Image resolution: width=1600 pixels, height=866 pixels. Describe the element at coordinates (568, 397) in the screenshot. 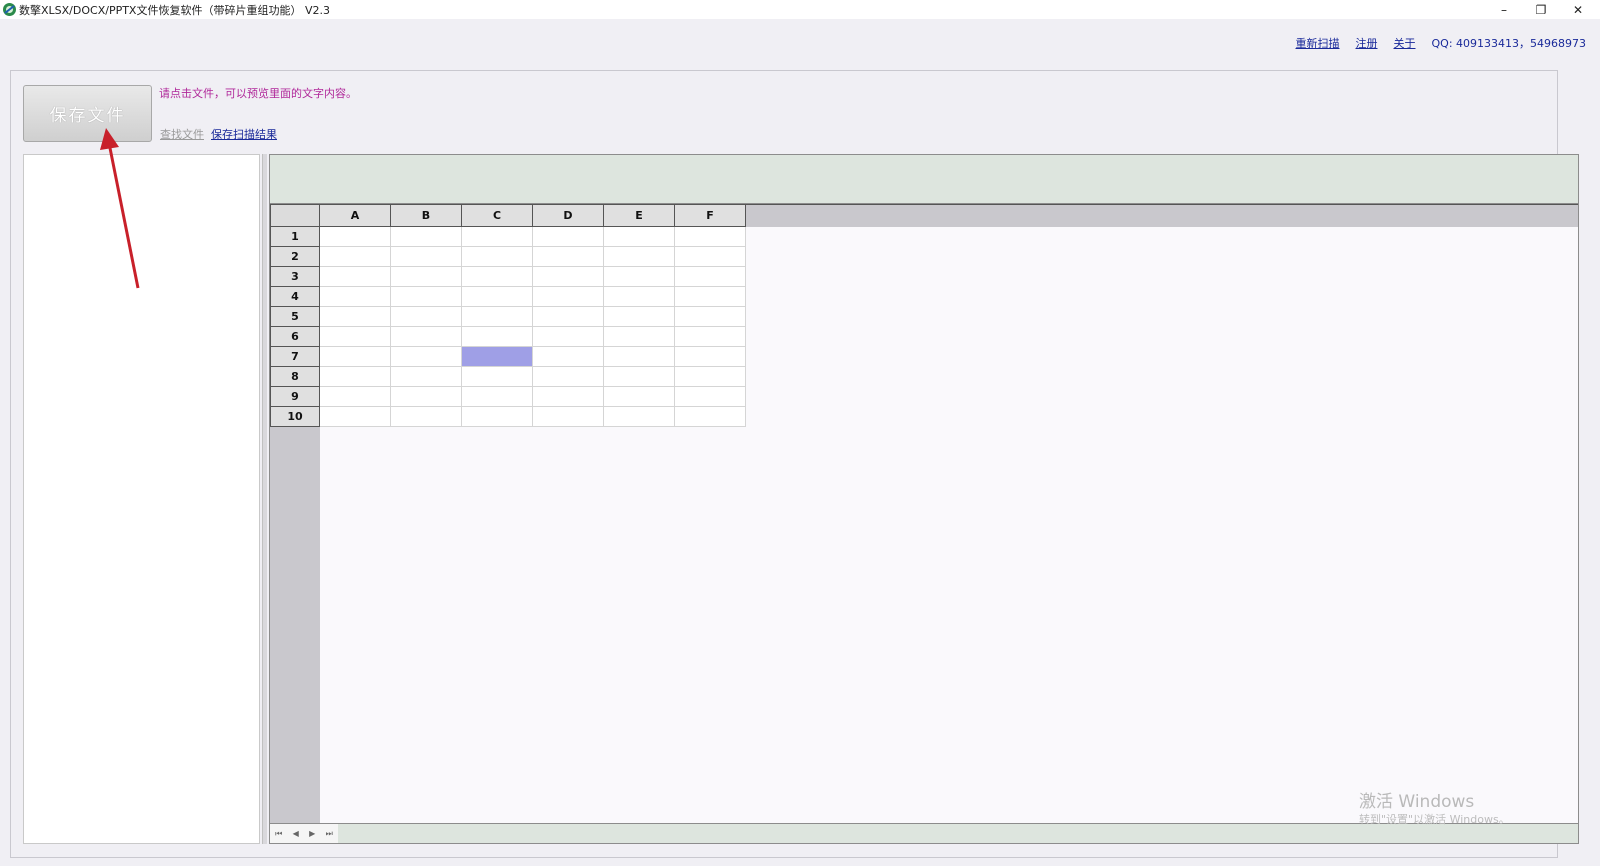

I see `grid-cell-d9` at that location.